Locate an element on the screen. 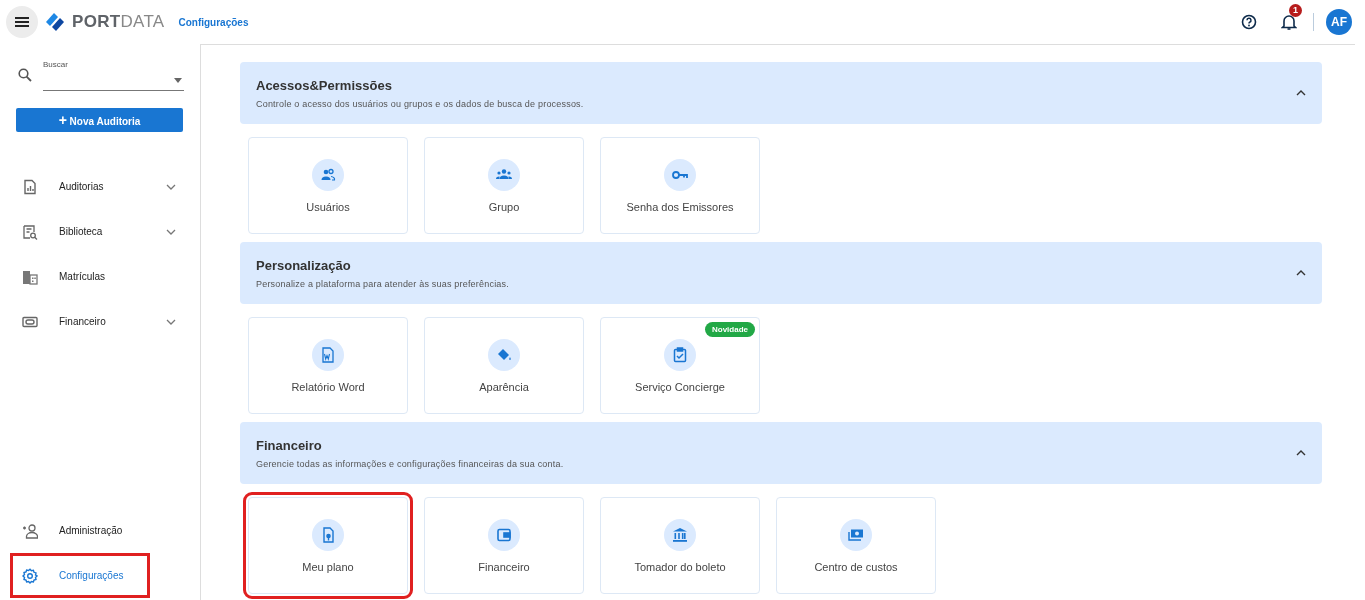  user-add-icon is located at coordinates (30, 530).